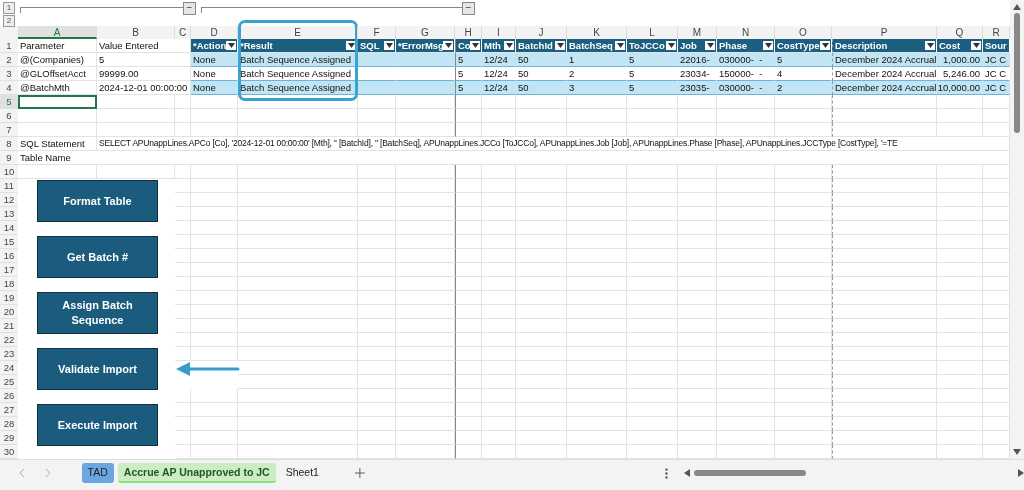 The width and height of the screenshot is (1024, 490). What do you see at coordinates (425, 46) in the screenshot?
I see `table-header-cell: *ErrorMsg` at bounding box center [425, 46].